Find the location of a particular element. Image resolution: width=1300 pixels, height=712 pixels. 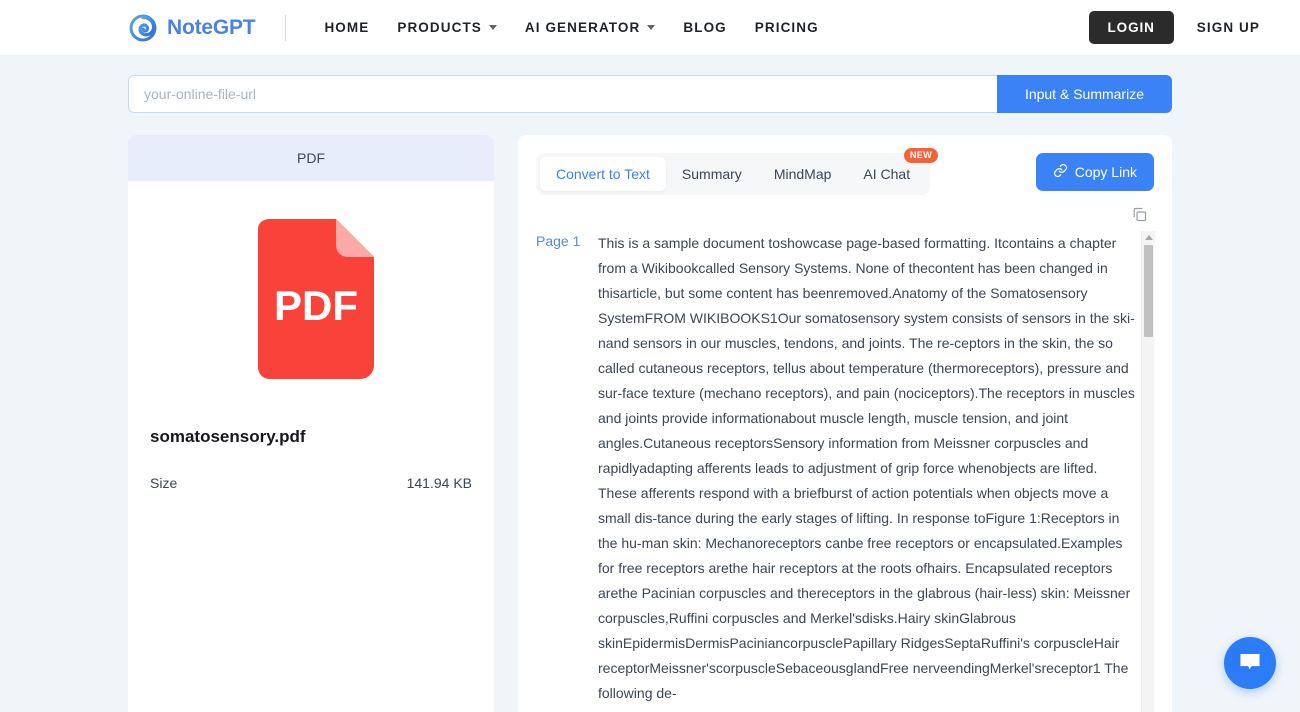

svg-text: PDF is located at coordinates (316, 305).